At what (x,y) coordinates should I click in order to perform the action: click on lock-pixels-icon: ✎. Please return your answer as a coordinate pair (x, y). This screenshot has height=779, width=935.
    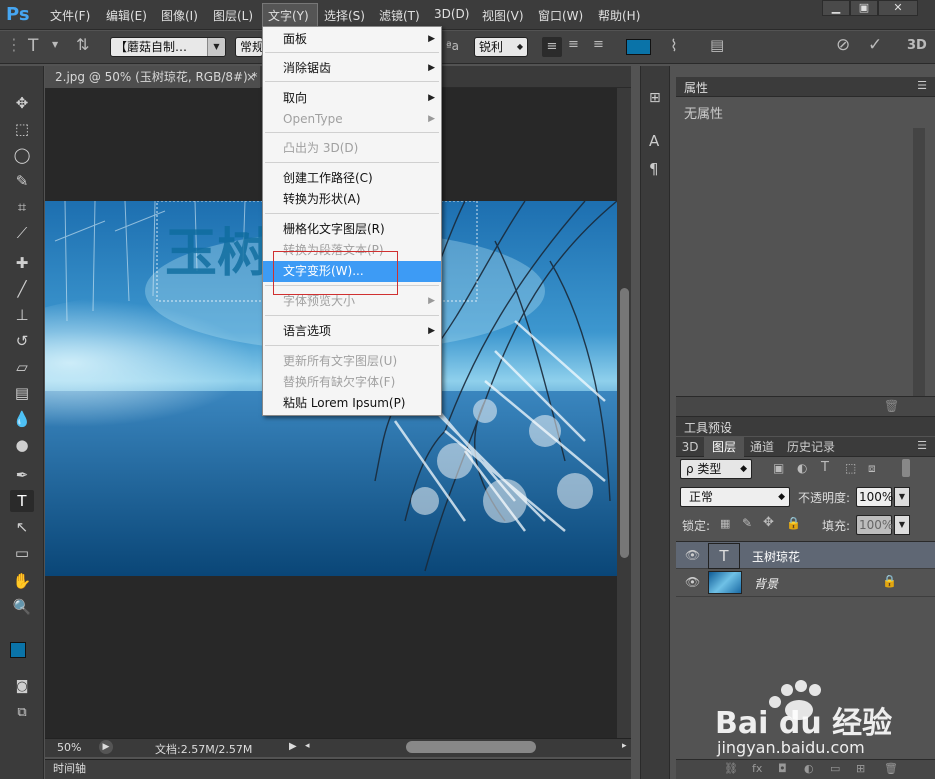
    Looking at the image, I should click on (747, 523).